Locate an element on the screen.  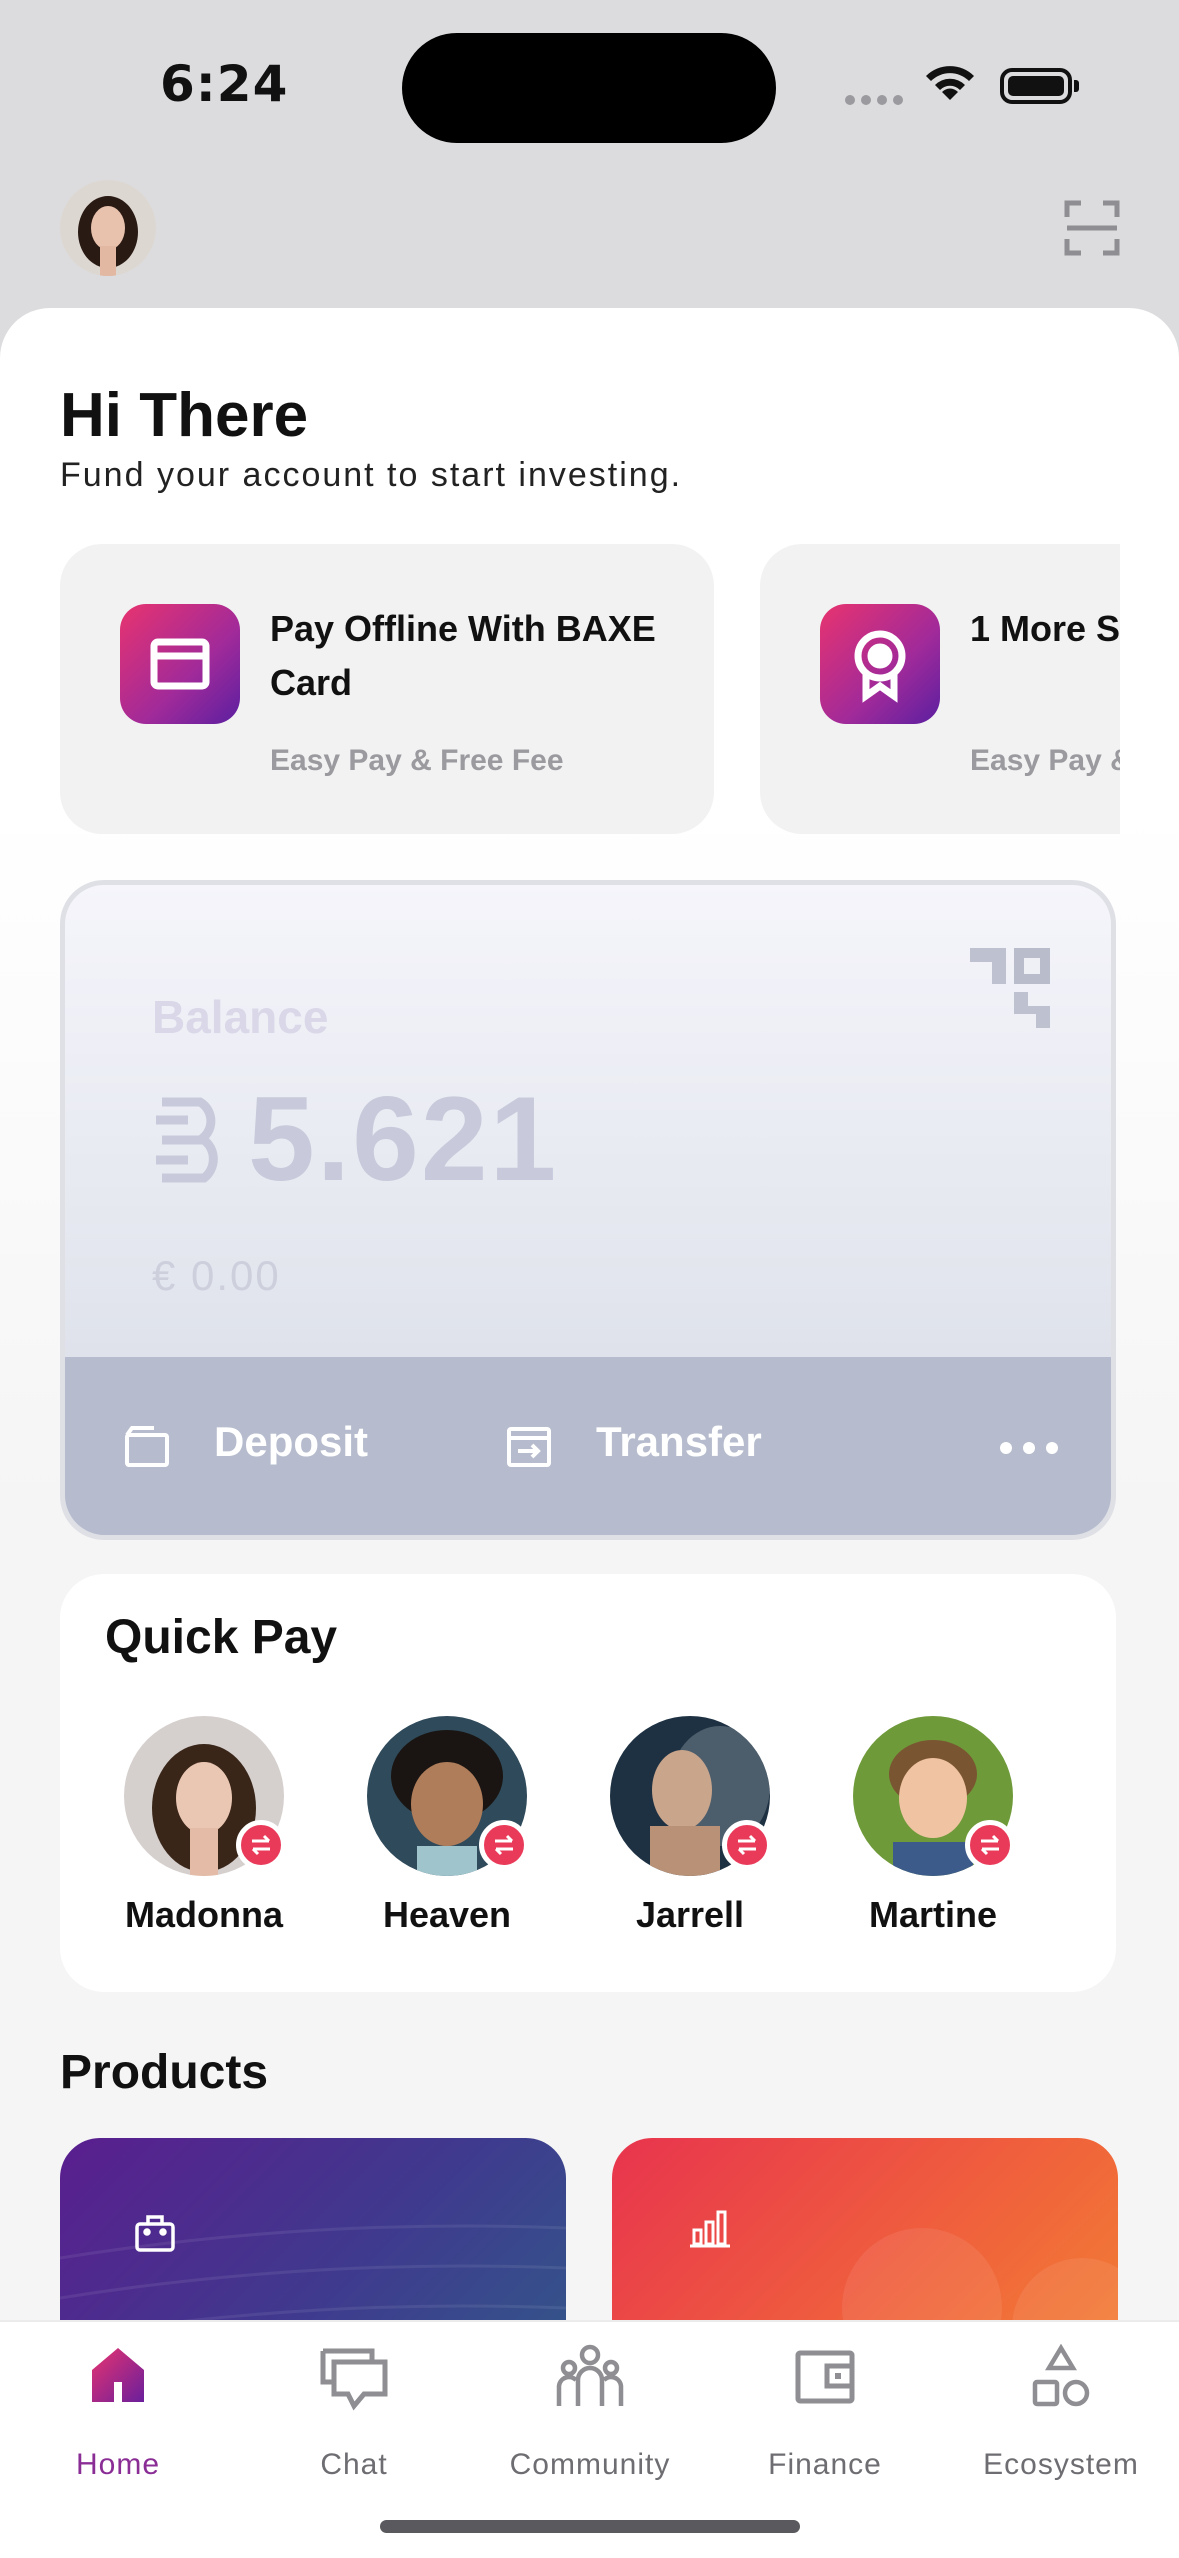
battery-tip is located at coordinates (1076, 86).